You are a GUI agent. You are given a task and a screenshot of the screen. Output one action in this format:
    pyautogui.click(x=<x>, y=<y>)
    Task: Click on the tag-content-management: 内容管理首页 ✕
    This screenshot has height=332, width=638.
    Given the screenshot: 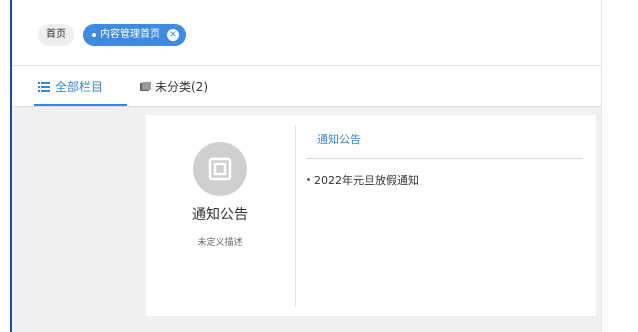 What is the action you would take?
    pyautogui.click(x=134, y=35)
    